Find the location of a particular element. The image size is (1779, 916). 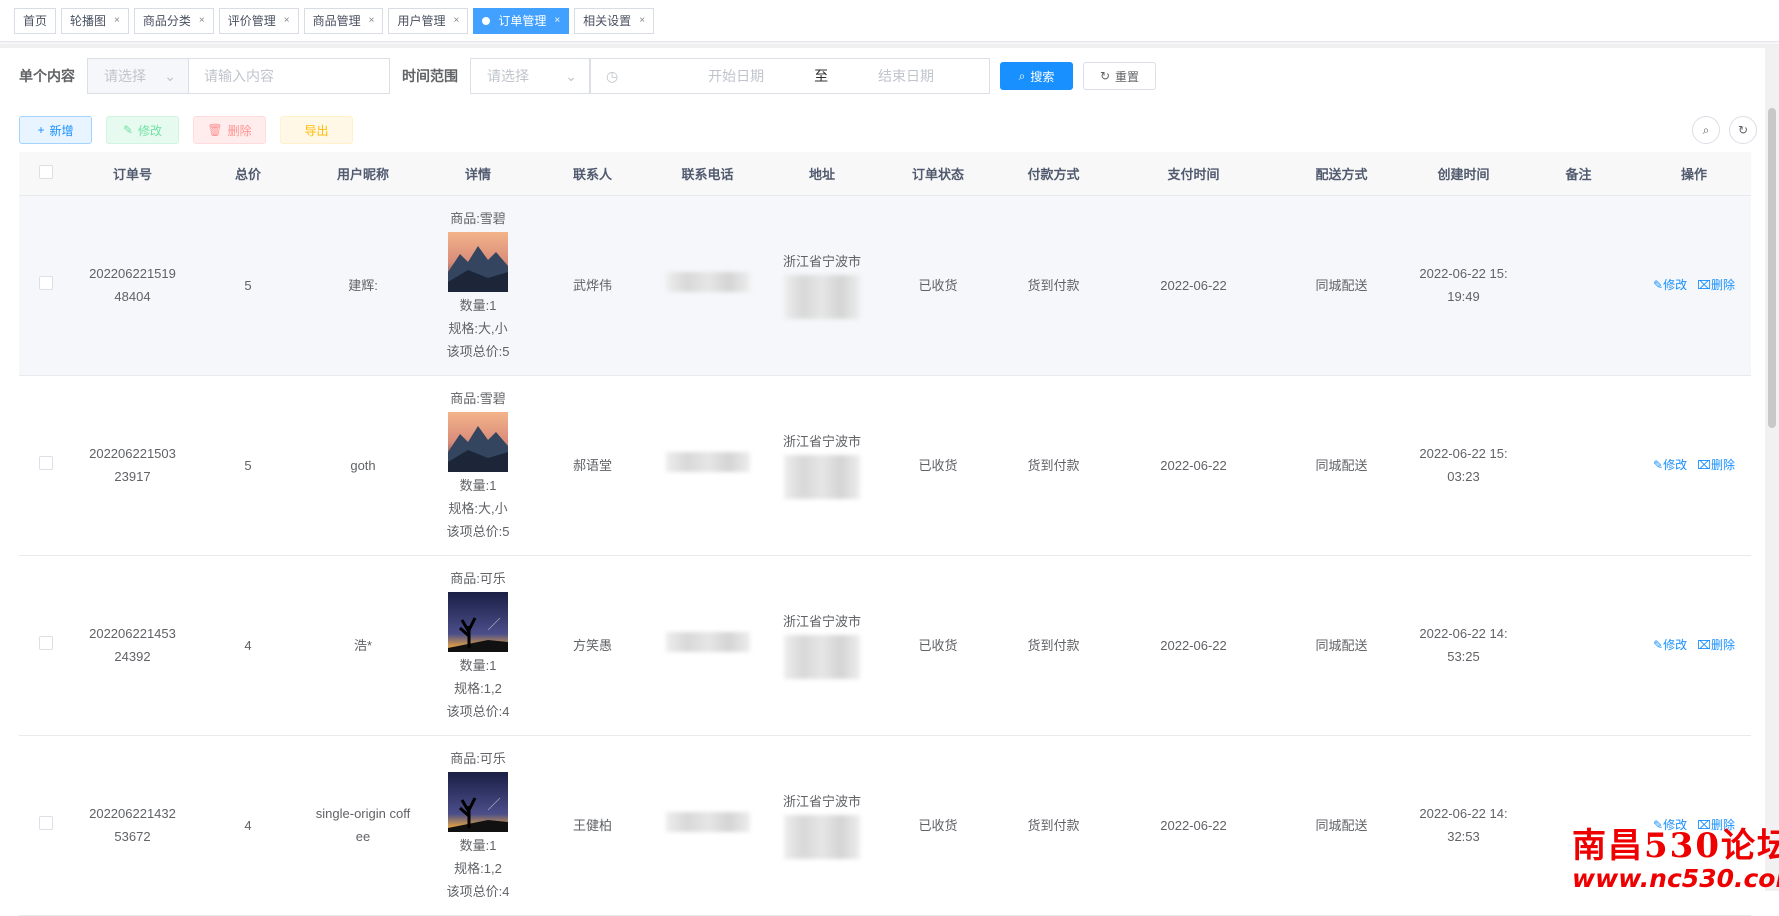

created-part1: 2022-06-22 15: is located at coordinates (1463, 273).